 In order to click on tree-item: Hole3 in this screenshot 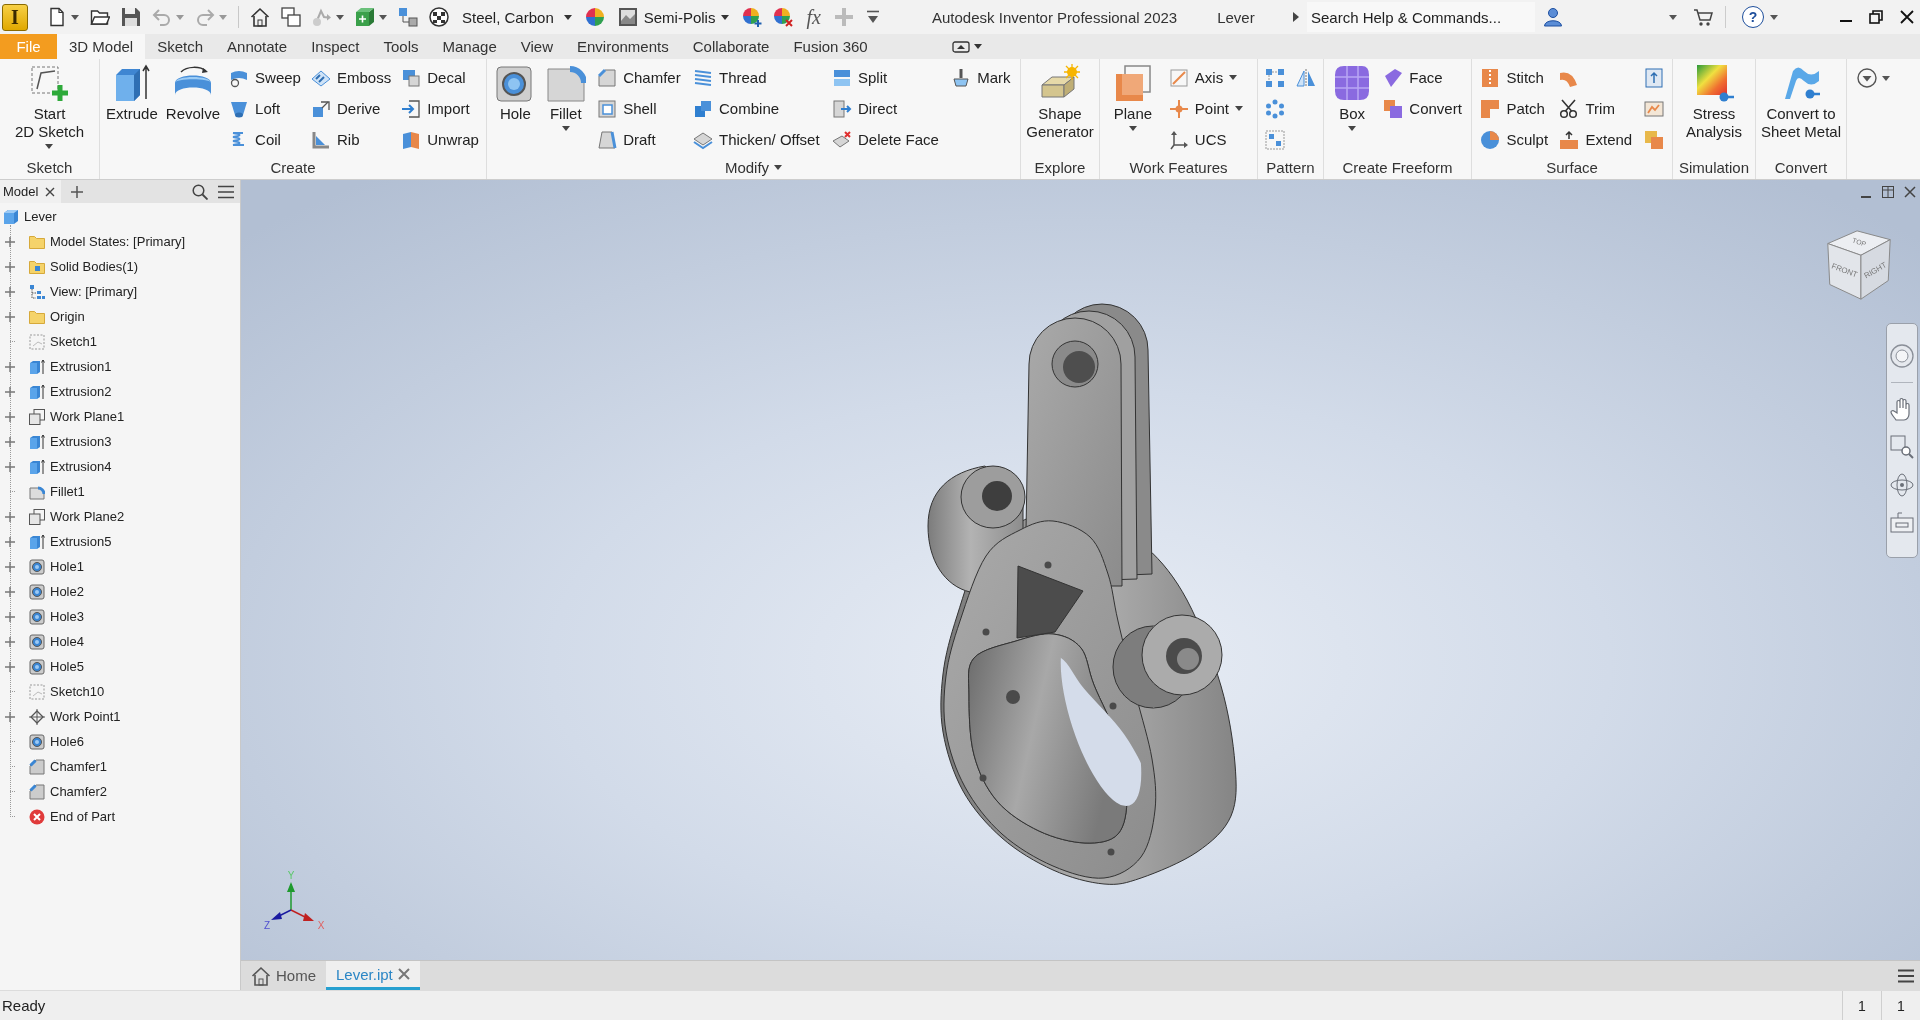, I will do `click(120, 616)`.